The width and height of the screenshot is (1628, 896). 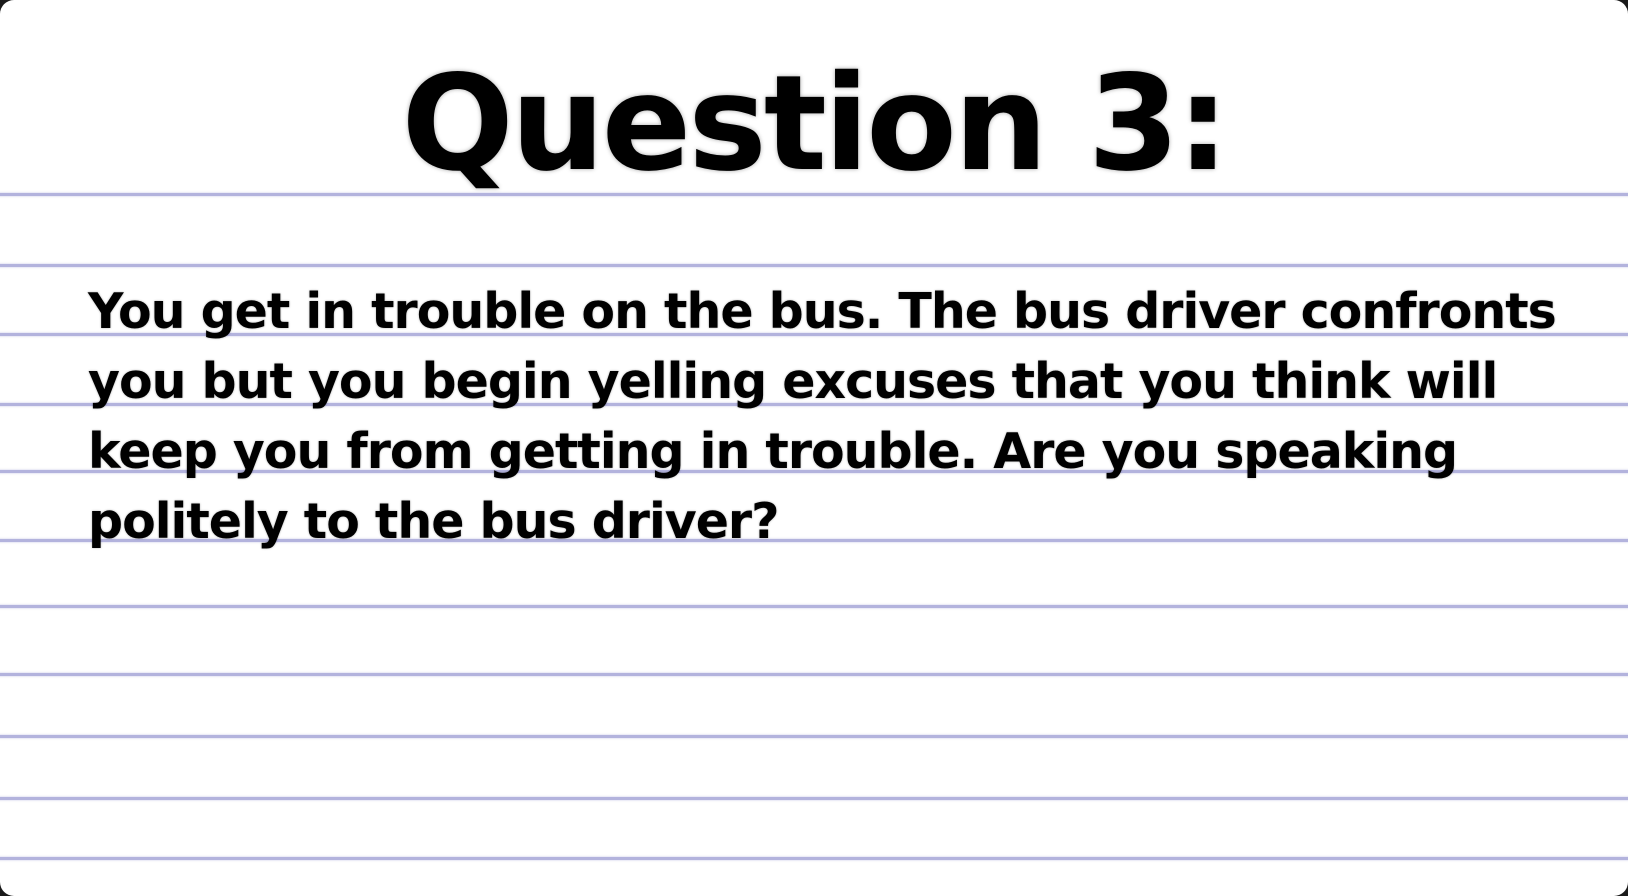 I want to click on page-title: Question 3:, so click(x=815, y=124).